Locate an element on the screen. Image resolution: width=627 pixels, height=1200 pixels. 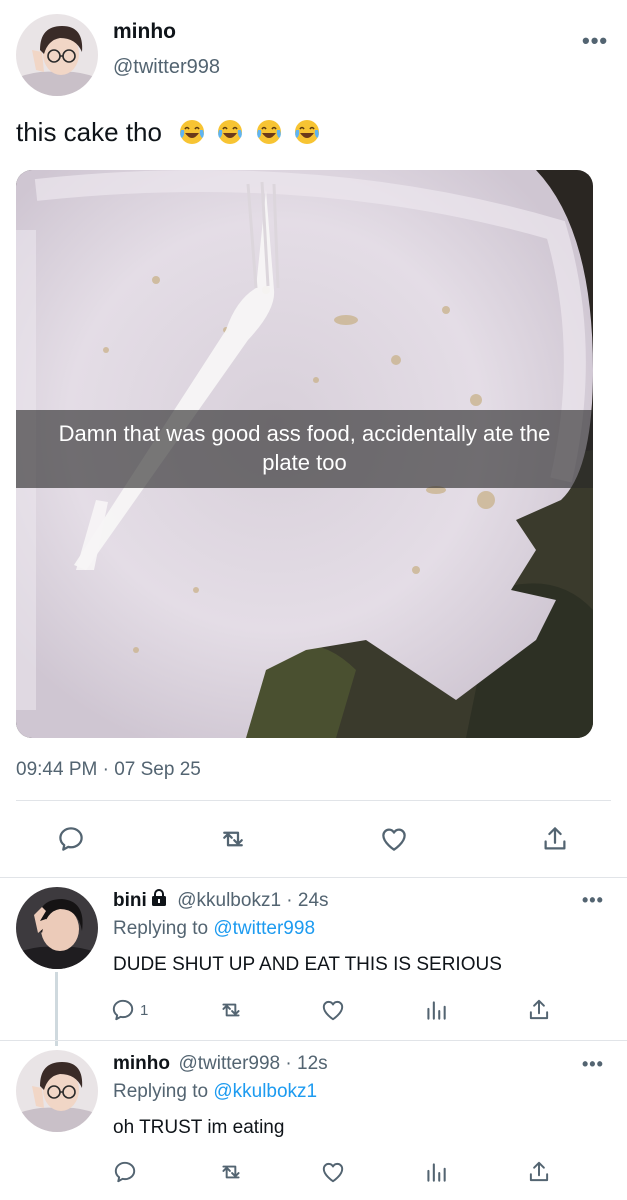
replying-to: Replying to @kkulbokz1 is located at coordinates (215, 1092).